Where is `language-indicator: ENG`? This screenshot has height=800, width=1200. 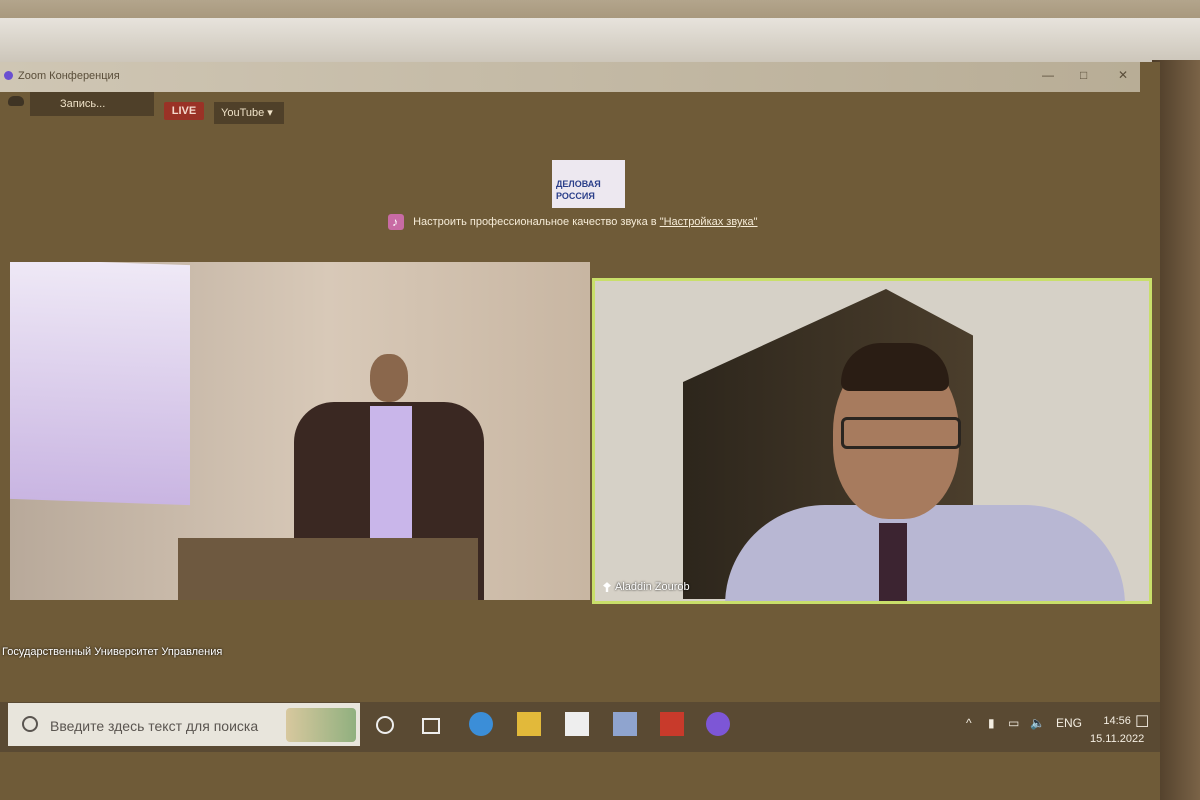 language-indicator: ENG is located at coordinates (1069, 723).